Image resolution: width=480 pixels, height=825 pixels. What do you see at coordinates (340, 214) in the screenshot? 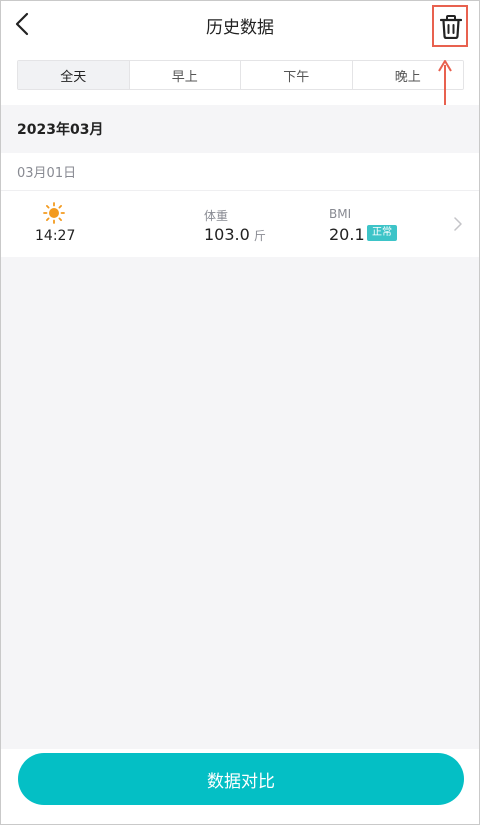
I see `bmi-label: BMI` at bounding box center [340, 214].